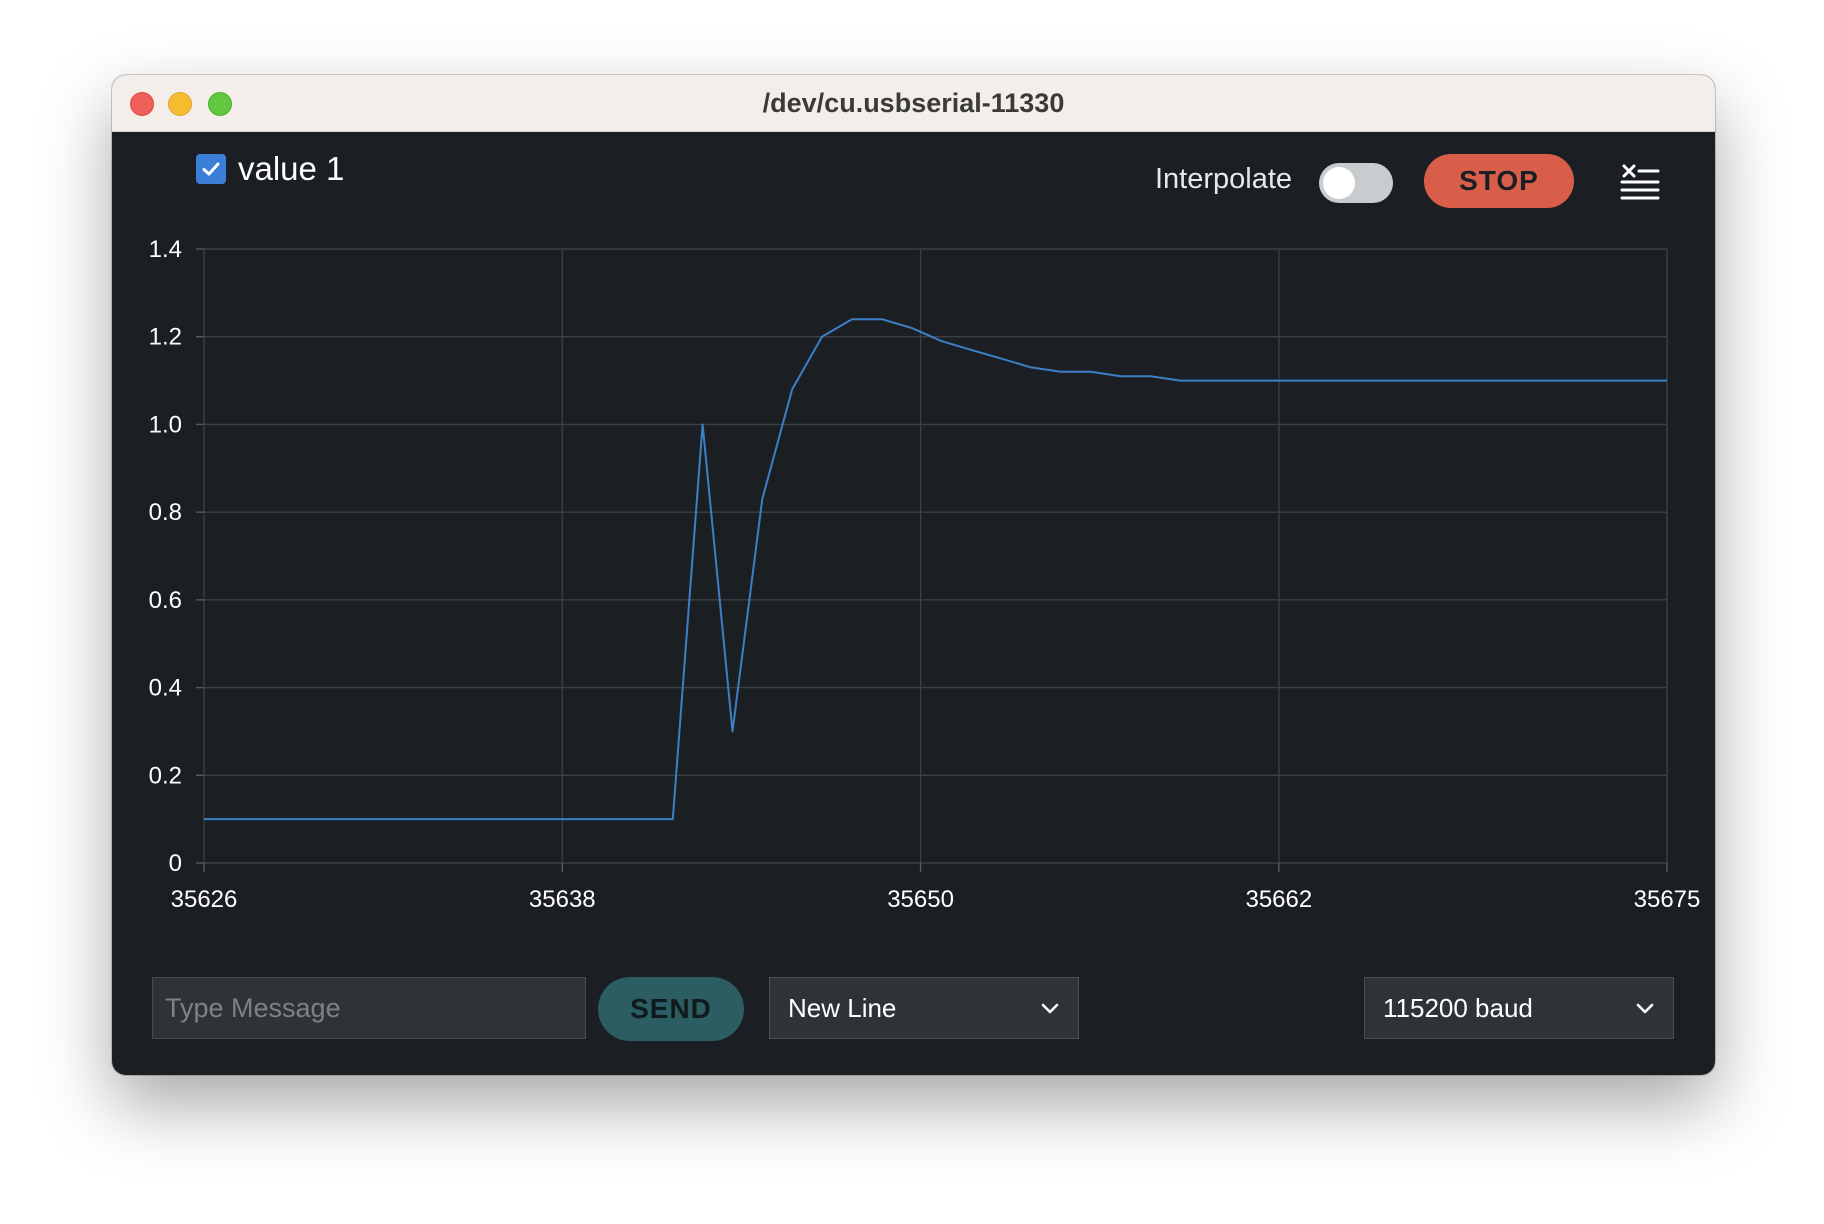 Image resolution: width=1824 pixels, height=1224 pixels. I want to click on baud-rate-value: 115200 baud, so click(1458, 1007).